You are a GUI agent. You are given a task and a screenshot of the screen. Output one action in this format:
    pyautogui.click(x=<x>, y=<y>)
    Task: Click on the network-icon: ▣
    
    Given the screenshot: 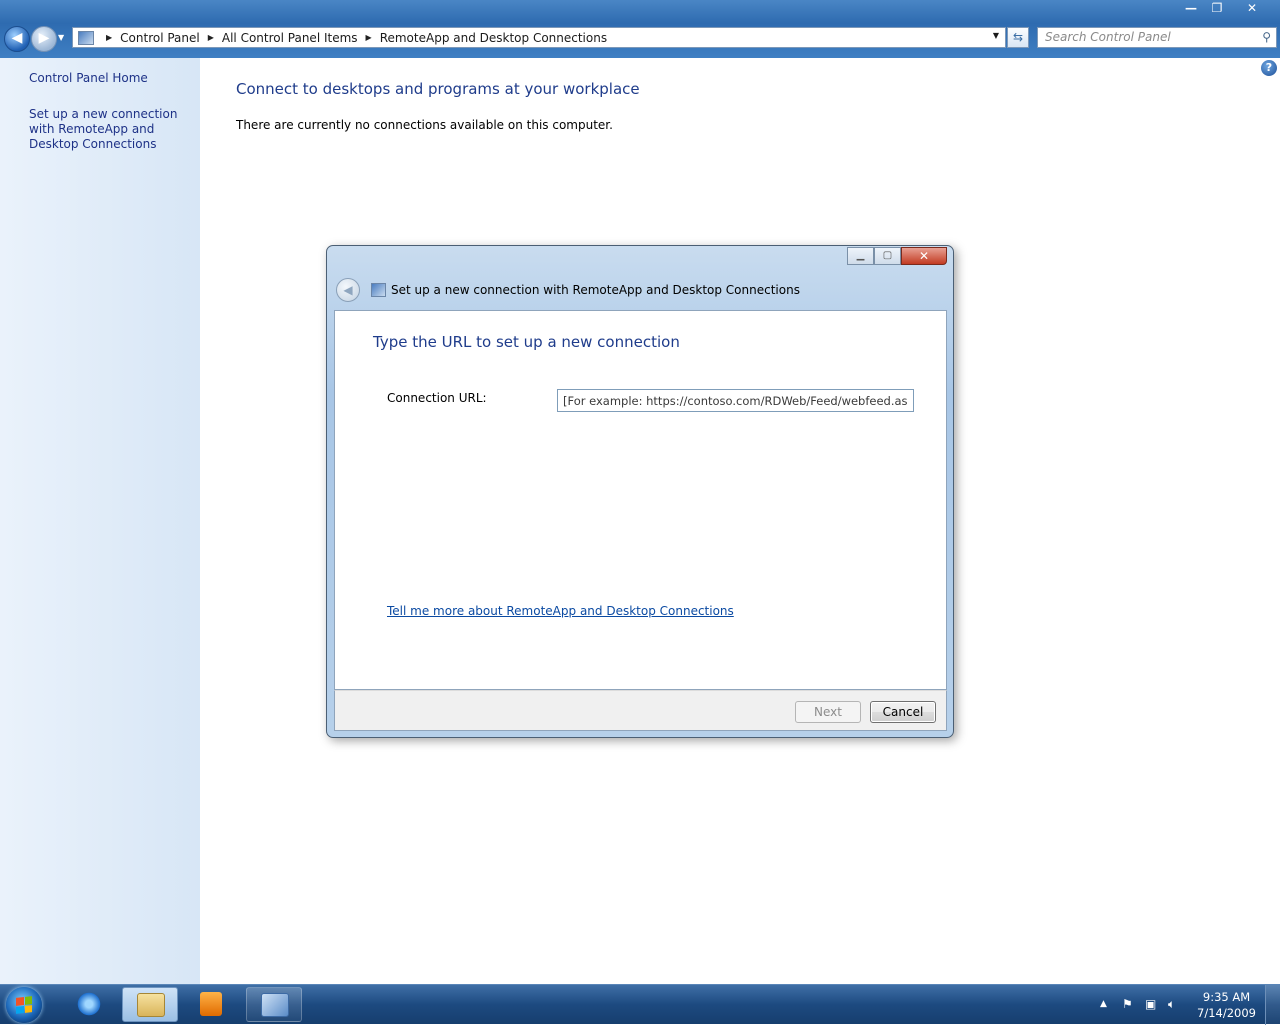 What is the action you would take?
    pyautogui.click(x=1150, y=1004)
    